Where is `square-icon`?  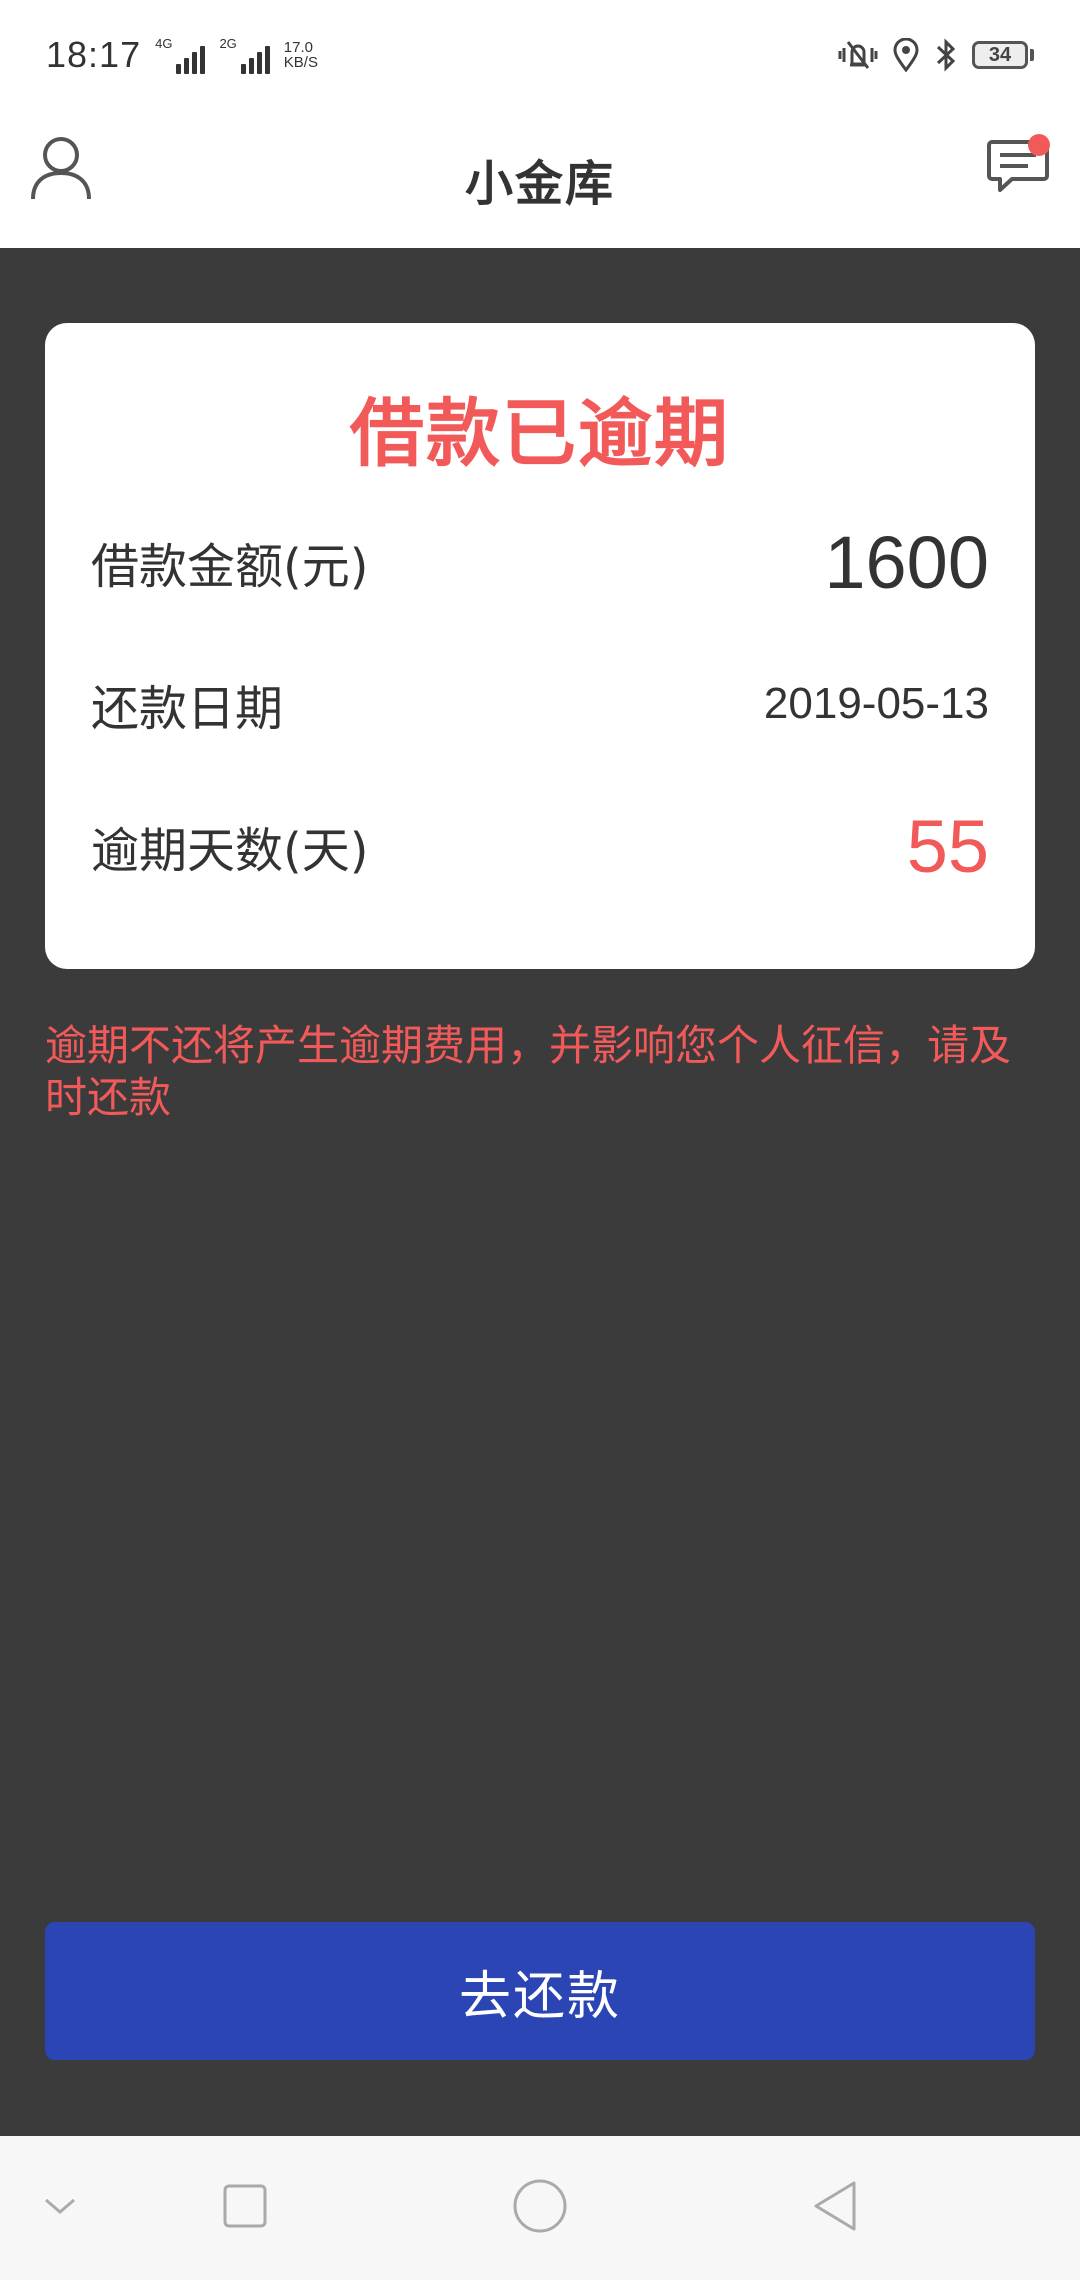
square-icon is located at coordinates (245, 2208).